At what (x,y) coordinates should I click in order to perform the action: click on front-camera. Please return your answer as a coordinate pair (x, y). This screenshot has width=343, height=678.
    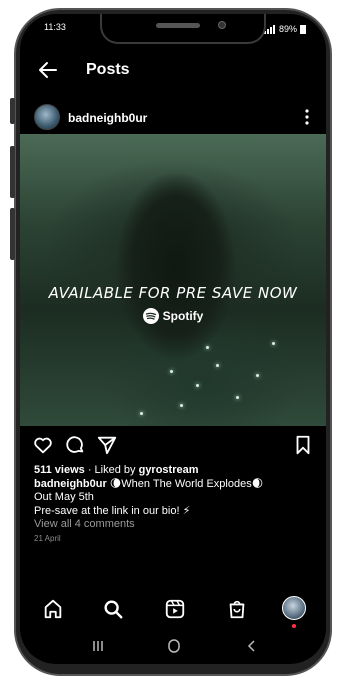
    Looking at the image, I should click on (222, 25).